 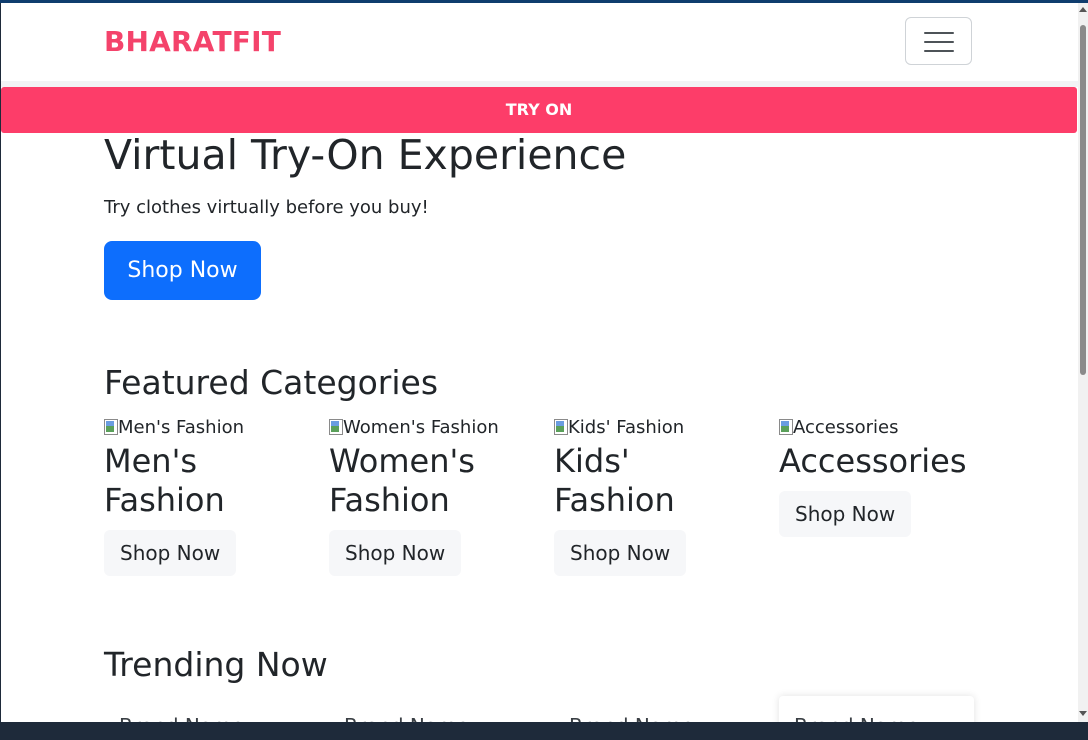 What do you see at coordinates (1083, 200) in the screenshot?
I see `scrollbar-thumb` at bounding box center [1083, 200].